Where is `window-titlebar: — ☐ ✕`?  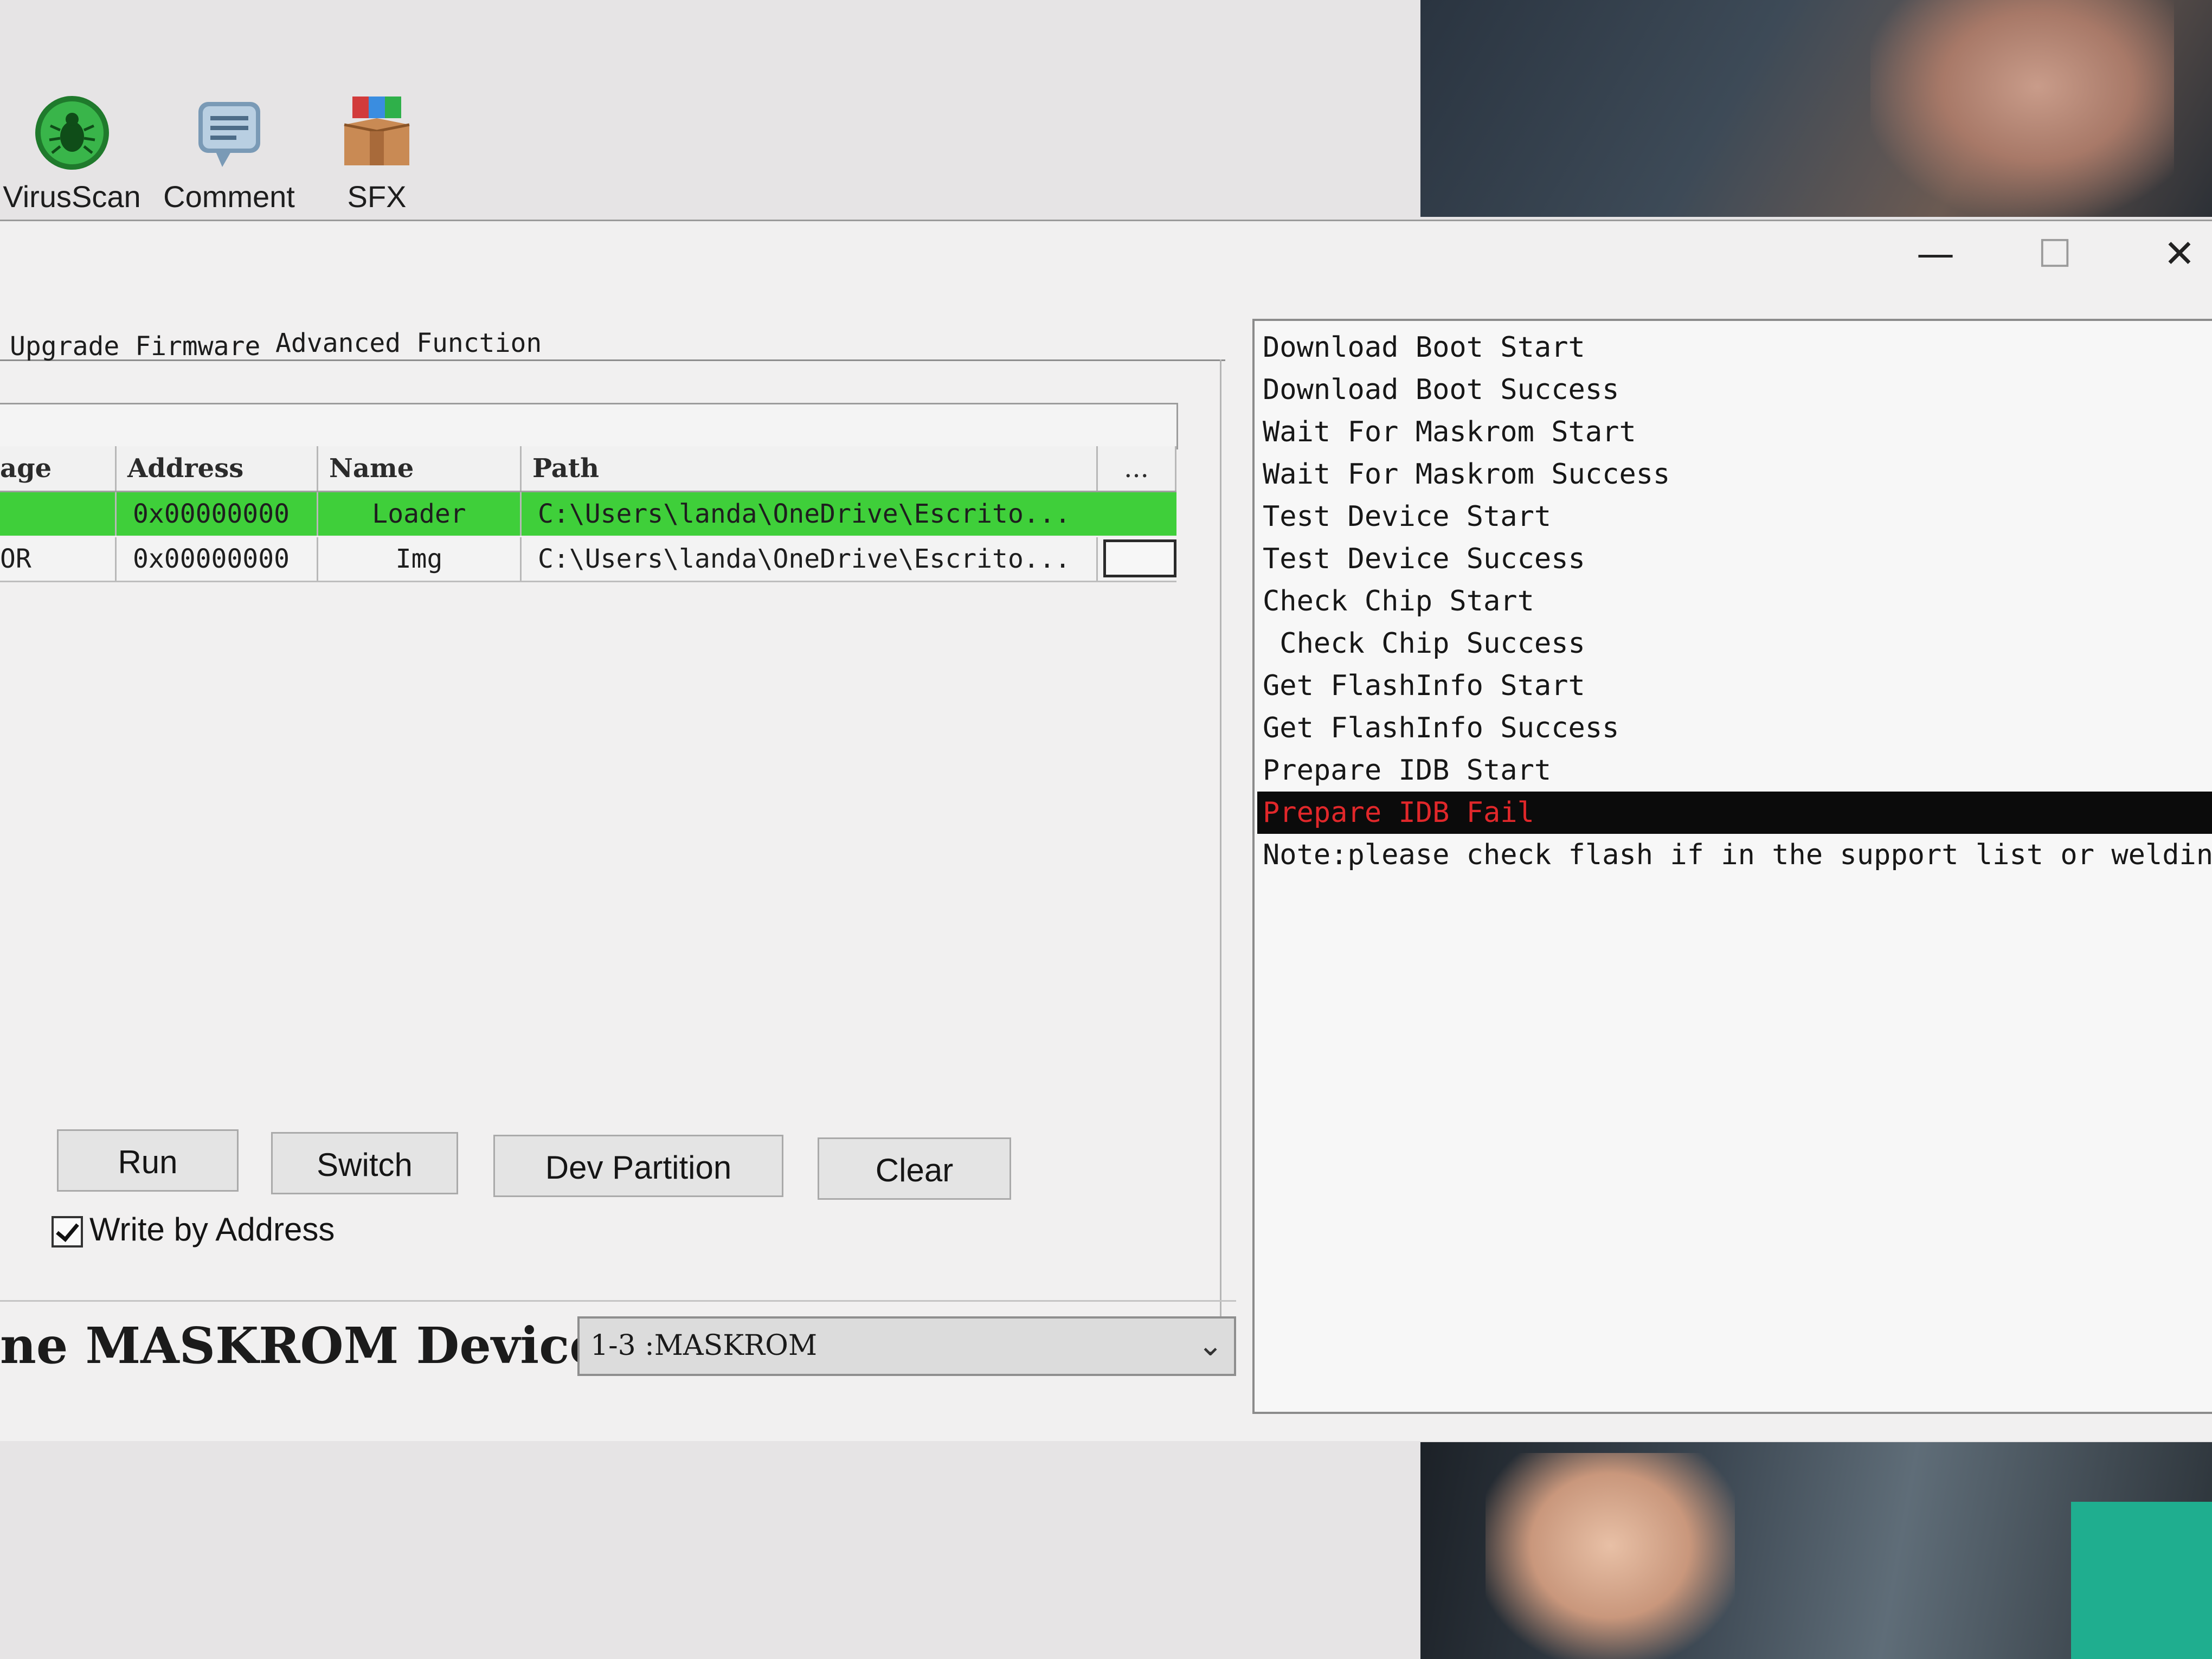
window-titlebar: — ☐ ✕ is located at coordinates (1106, 253).